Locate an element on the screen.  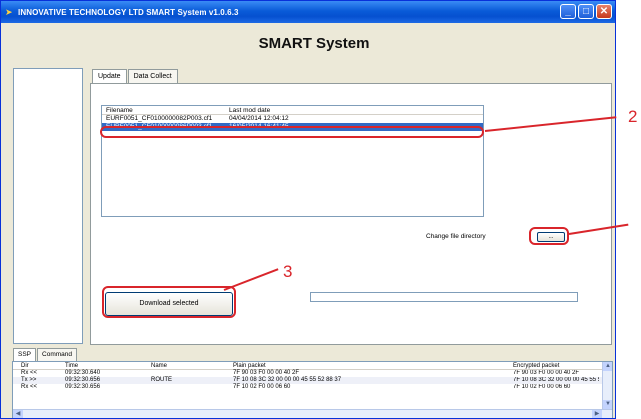
tab-ssp: SSP is located at coordinates (25, 354).